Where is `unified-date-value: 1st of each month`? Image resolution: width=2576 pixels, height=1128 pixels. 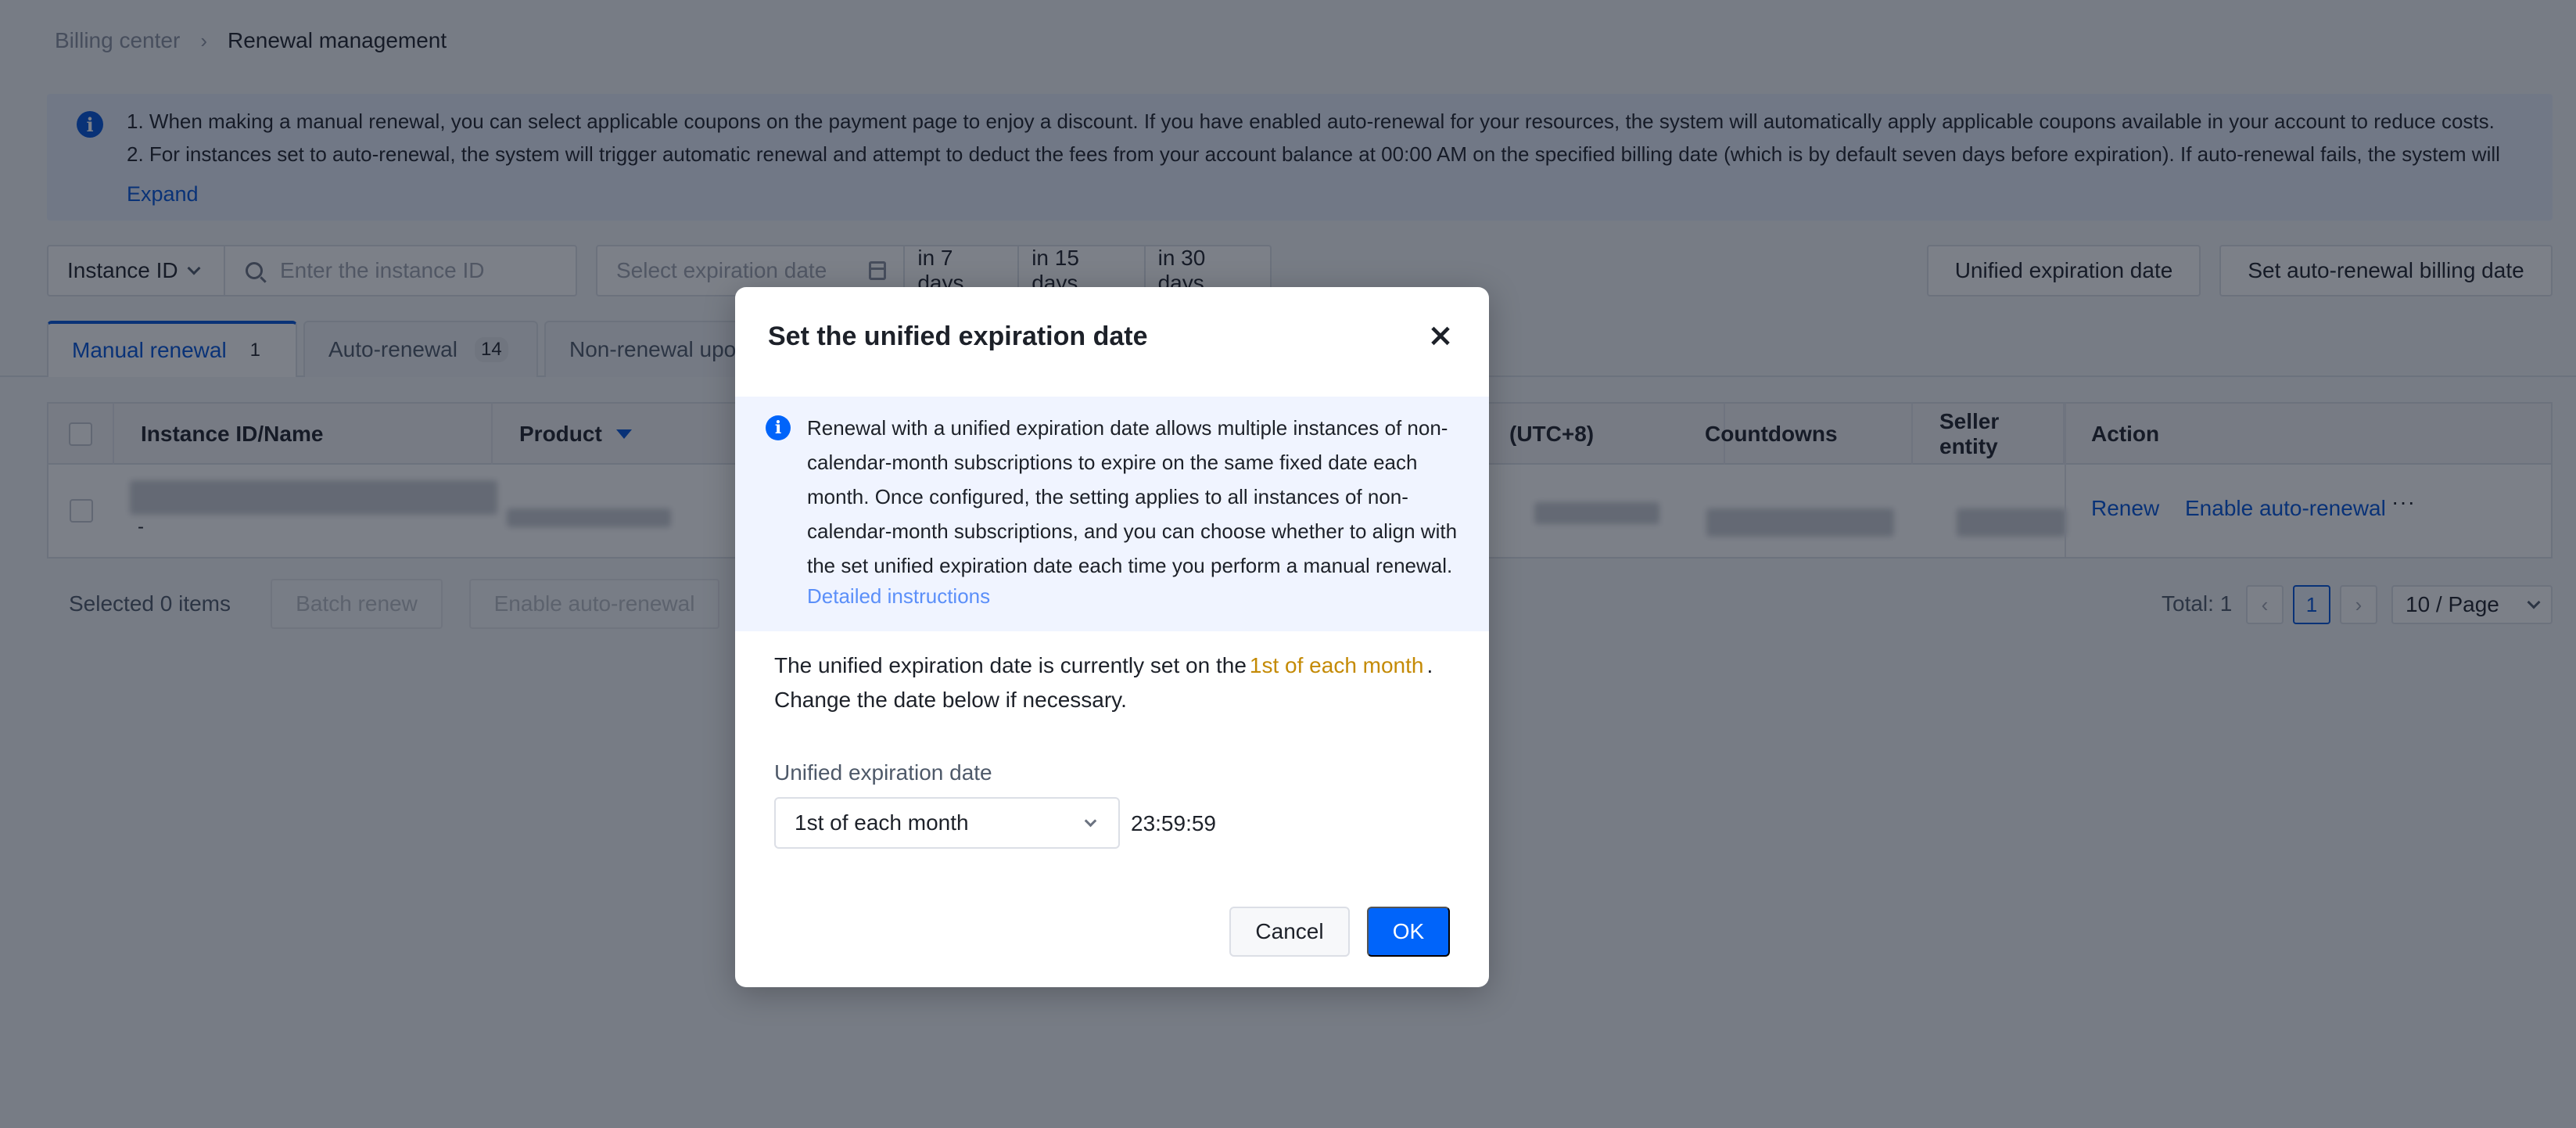
unified-date-value: 1st of each month is located at coordinates (882, 822).